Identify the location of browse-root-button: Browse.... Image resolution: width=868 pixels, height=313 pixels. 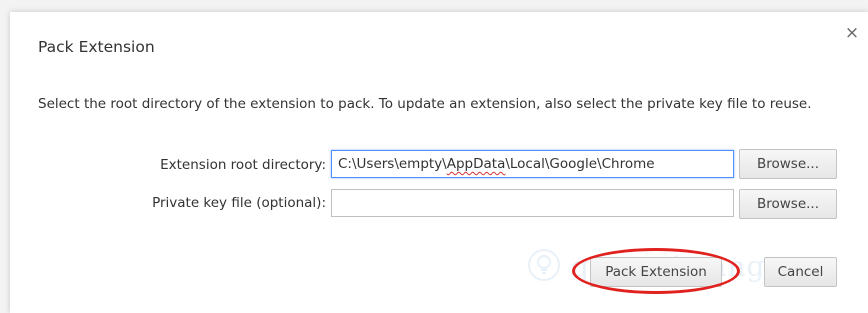
(788, 164).